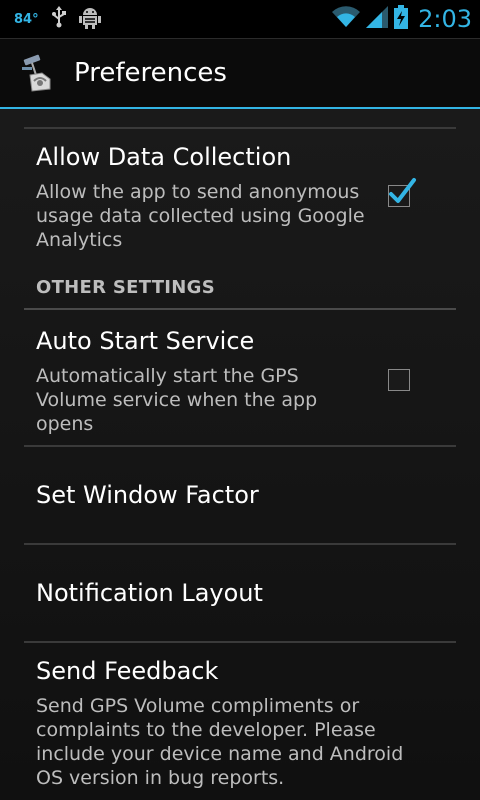 The height and width of the screenshot is (800, 480). Describe the element at coordinates (125, 287) in the screenshot. I see `section-header-other-settings: OTHER SETTINGS` at that location.